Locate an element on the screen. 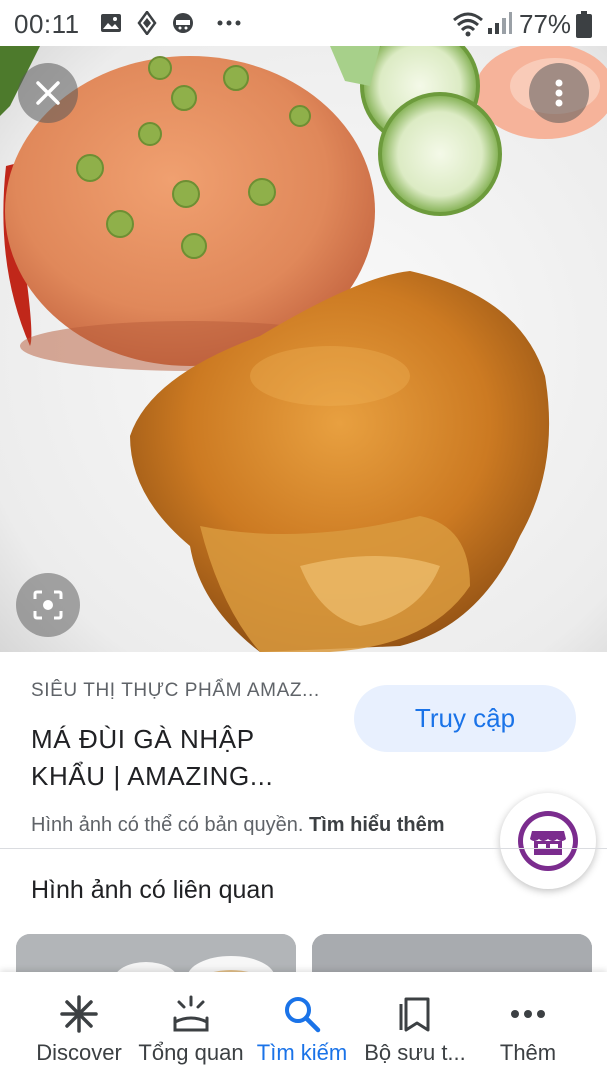  close-icon is located at coordinates (48, 93).